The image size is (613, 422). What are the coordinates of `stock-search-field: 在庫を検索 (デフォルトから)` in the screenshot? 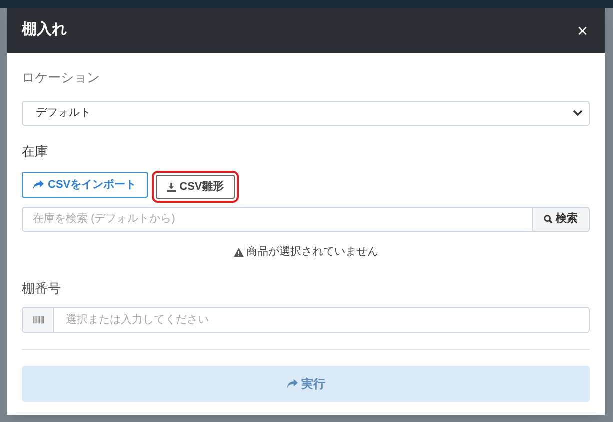 It's located at (277, 219).